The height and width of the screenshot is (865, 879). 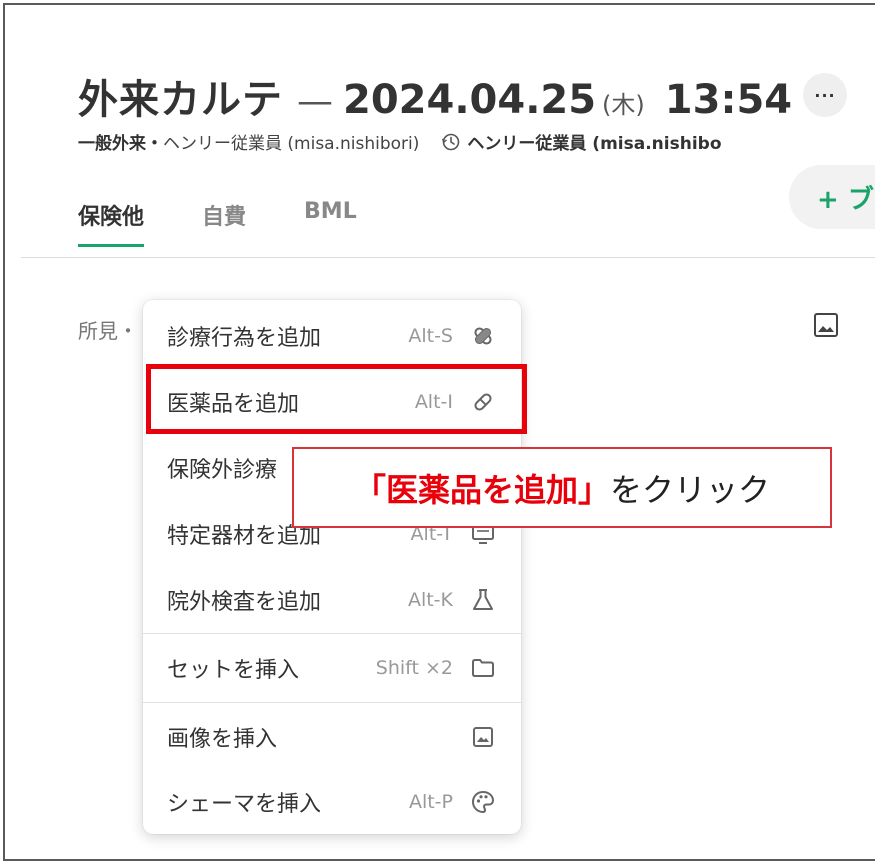 I want to click on tab-bar: 保険他 自費 BML, so click(x=246, y=223).